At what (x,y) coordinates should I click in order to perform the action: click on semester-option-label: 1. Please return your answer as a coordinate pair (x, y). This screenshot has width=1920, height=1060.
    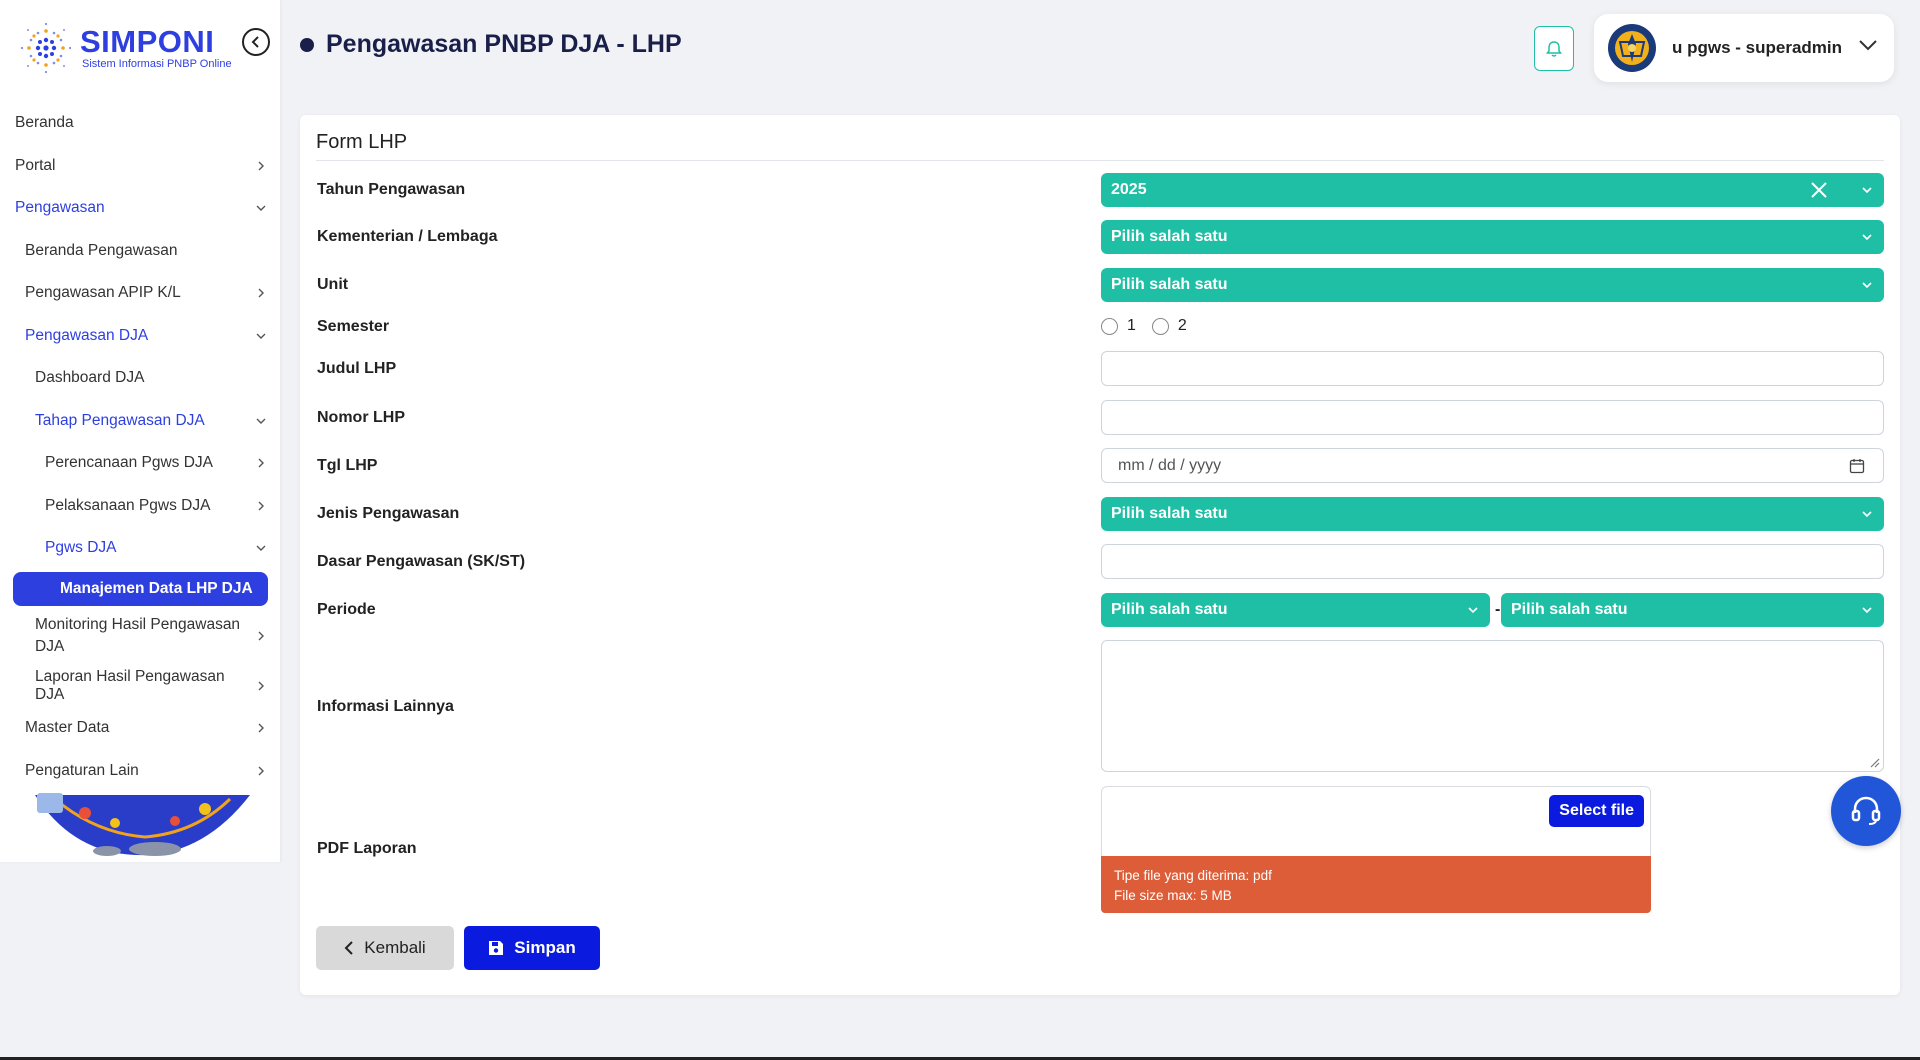
    Looking at the image, I should click on (1131, 325).